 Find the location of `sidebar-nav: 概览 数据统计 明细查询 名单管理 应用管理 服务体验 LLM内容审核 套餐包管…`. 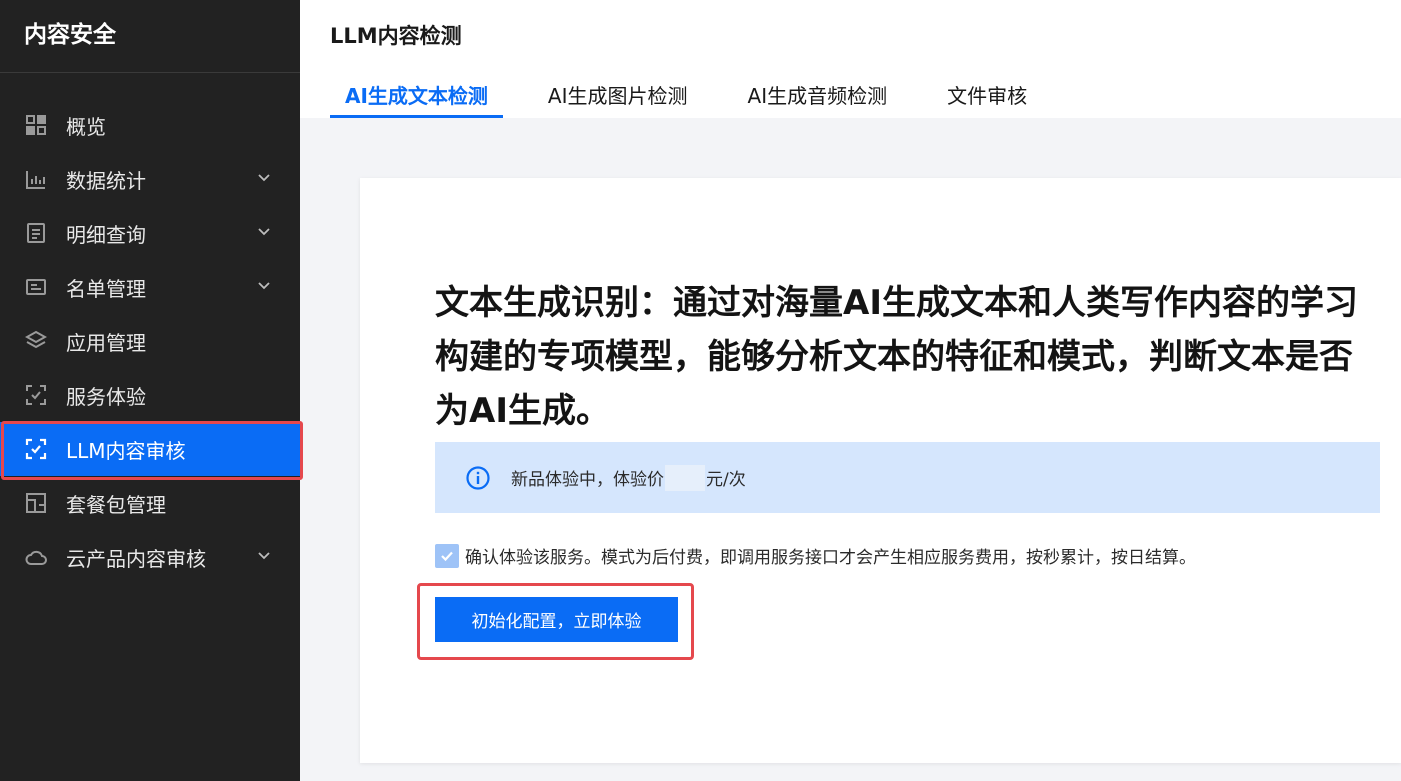

sidebar-nav: 概览 数据统计 明细查询 名单管理 应用管理 服务体验 LLM内容审核 套餐包管… is located at coordinates (150, 341).